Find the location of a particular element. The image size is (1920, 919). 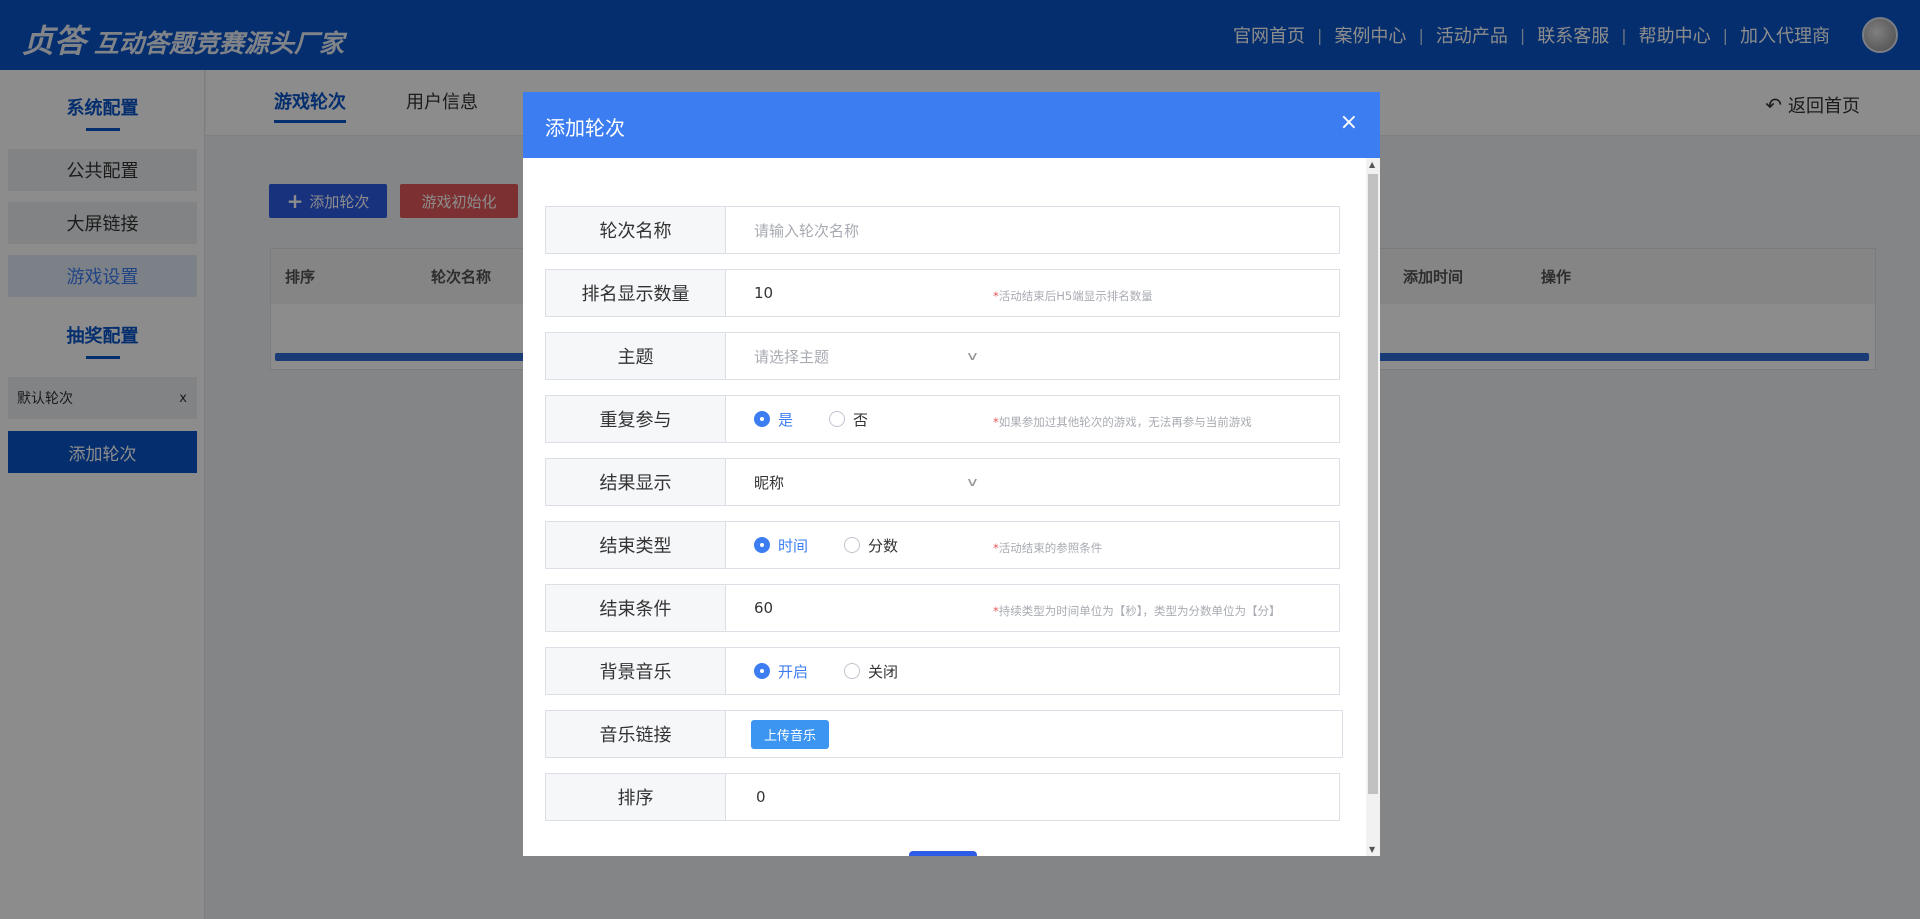

radio-end-type-time: 时间 is located at coordinates (781, 545).